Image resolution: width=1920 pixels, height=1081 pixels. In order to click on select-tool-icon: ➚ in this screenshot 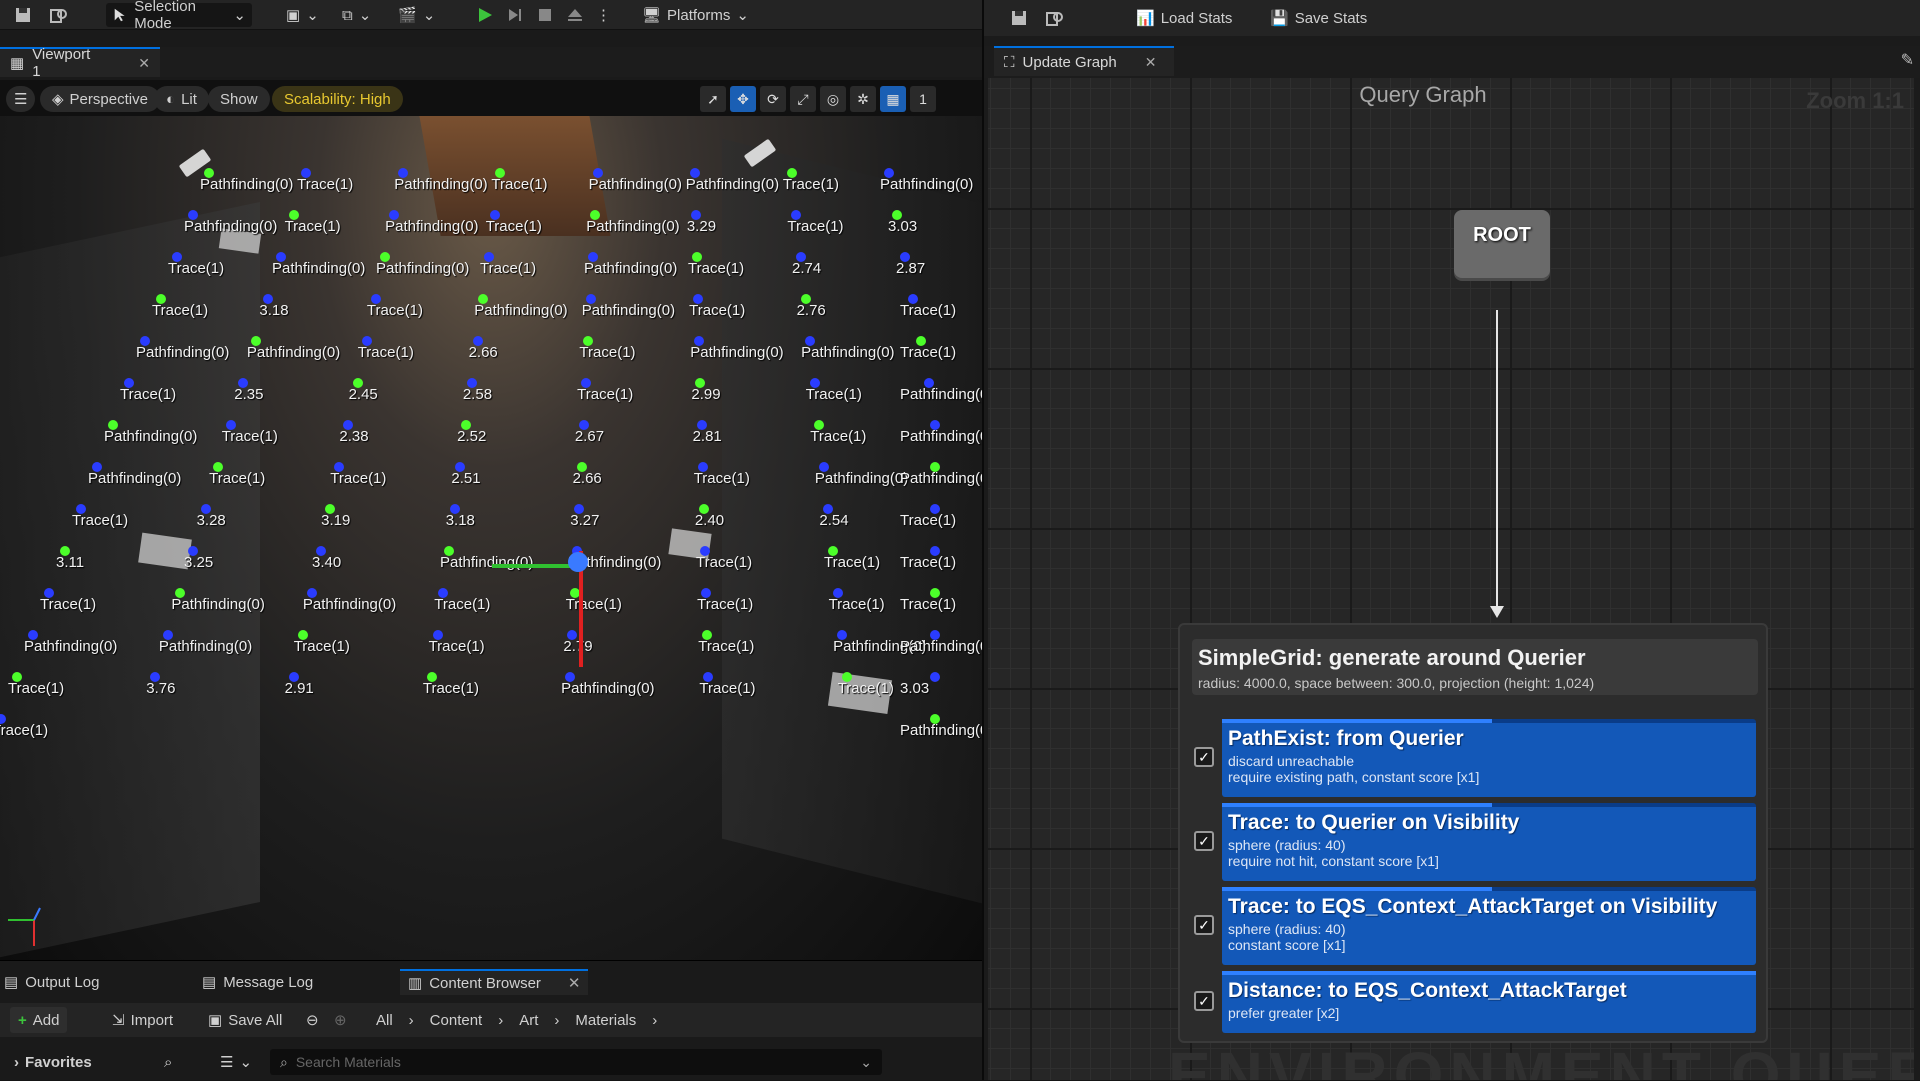, I will do `click(713, 99)`.